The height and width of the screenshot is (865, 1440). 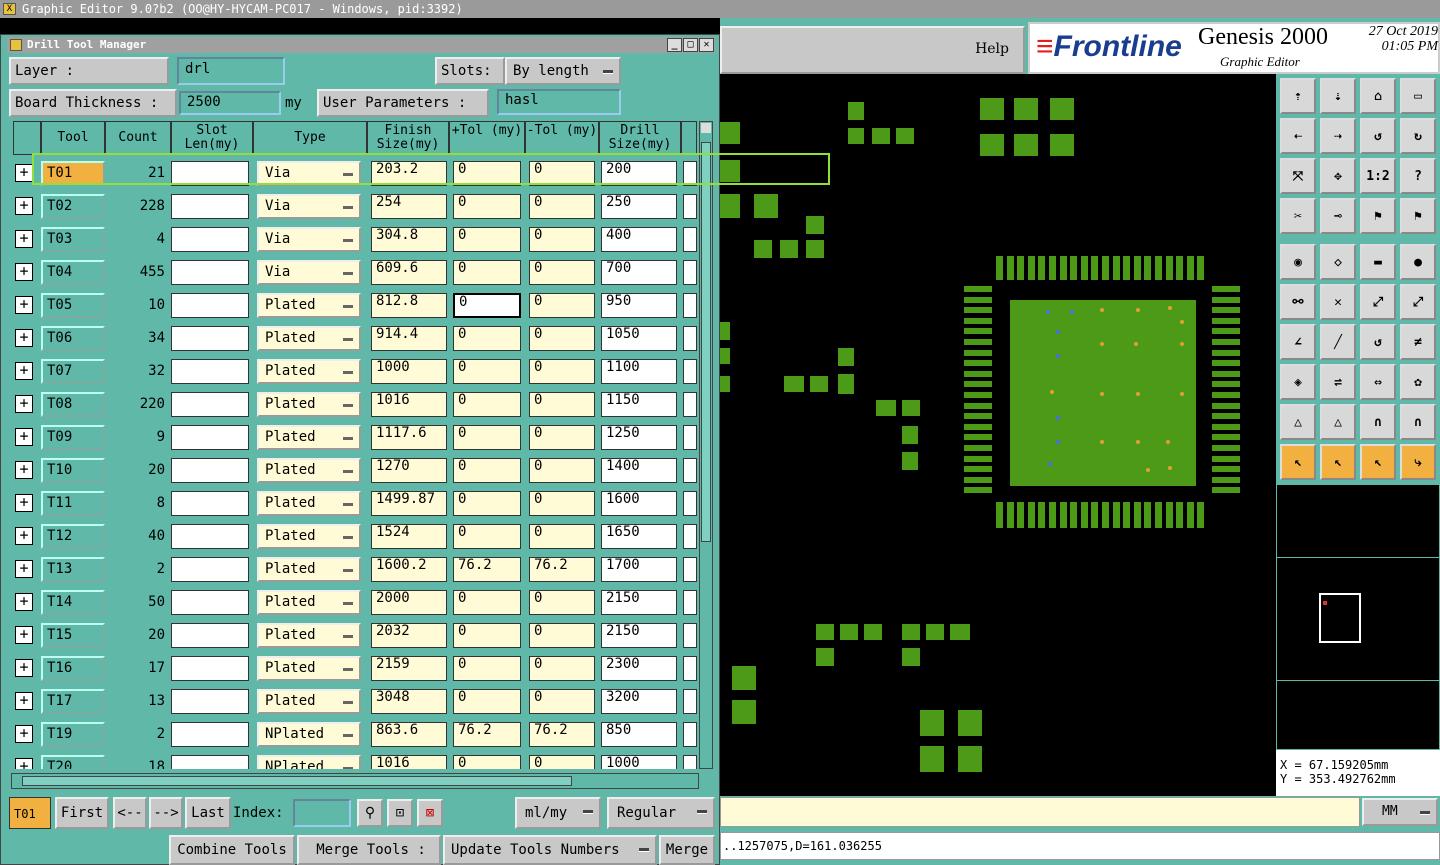 What do you see at coordinates (1298, 382) in the screenshot?
I see `pad-select-icon: ◈` at bounding box center [1298, 382].